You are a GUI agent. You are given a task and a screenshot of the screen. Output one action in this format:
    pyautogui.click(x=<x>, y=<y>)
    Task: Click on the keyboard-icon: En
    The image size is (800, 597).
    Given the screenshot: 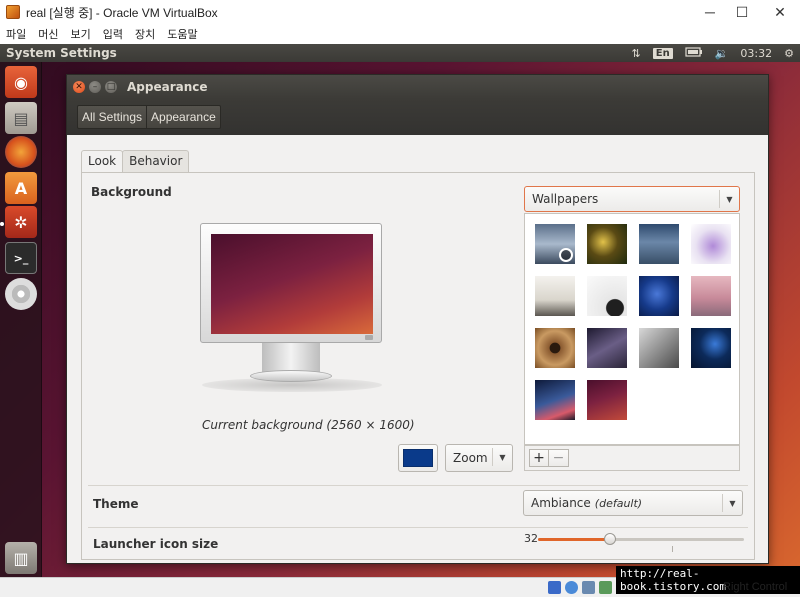 What is the action you would take?
    pyautogui.click(x=662, y=53)
    